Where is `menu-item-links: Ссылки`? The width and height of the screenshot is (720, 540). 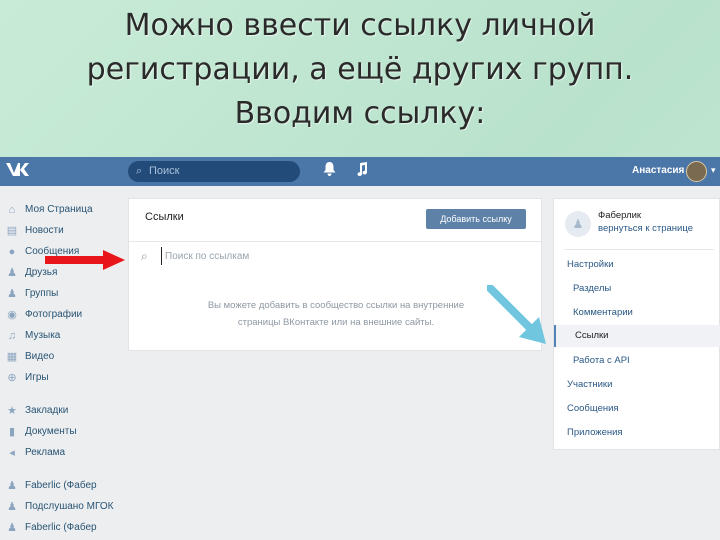
menu-item-links: Ссылки is located at coordinates (637, 336).